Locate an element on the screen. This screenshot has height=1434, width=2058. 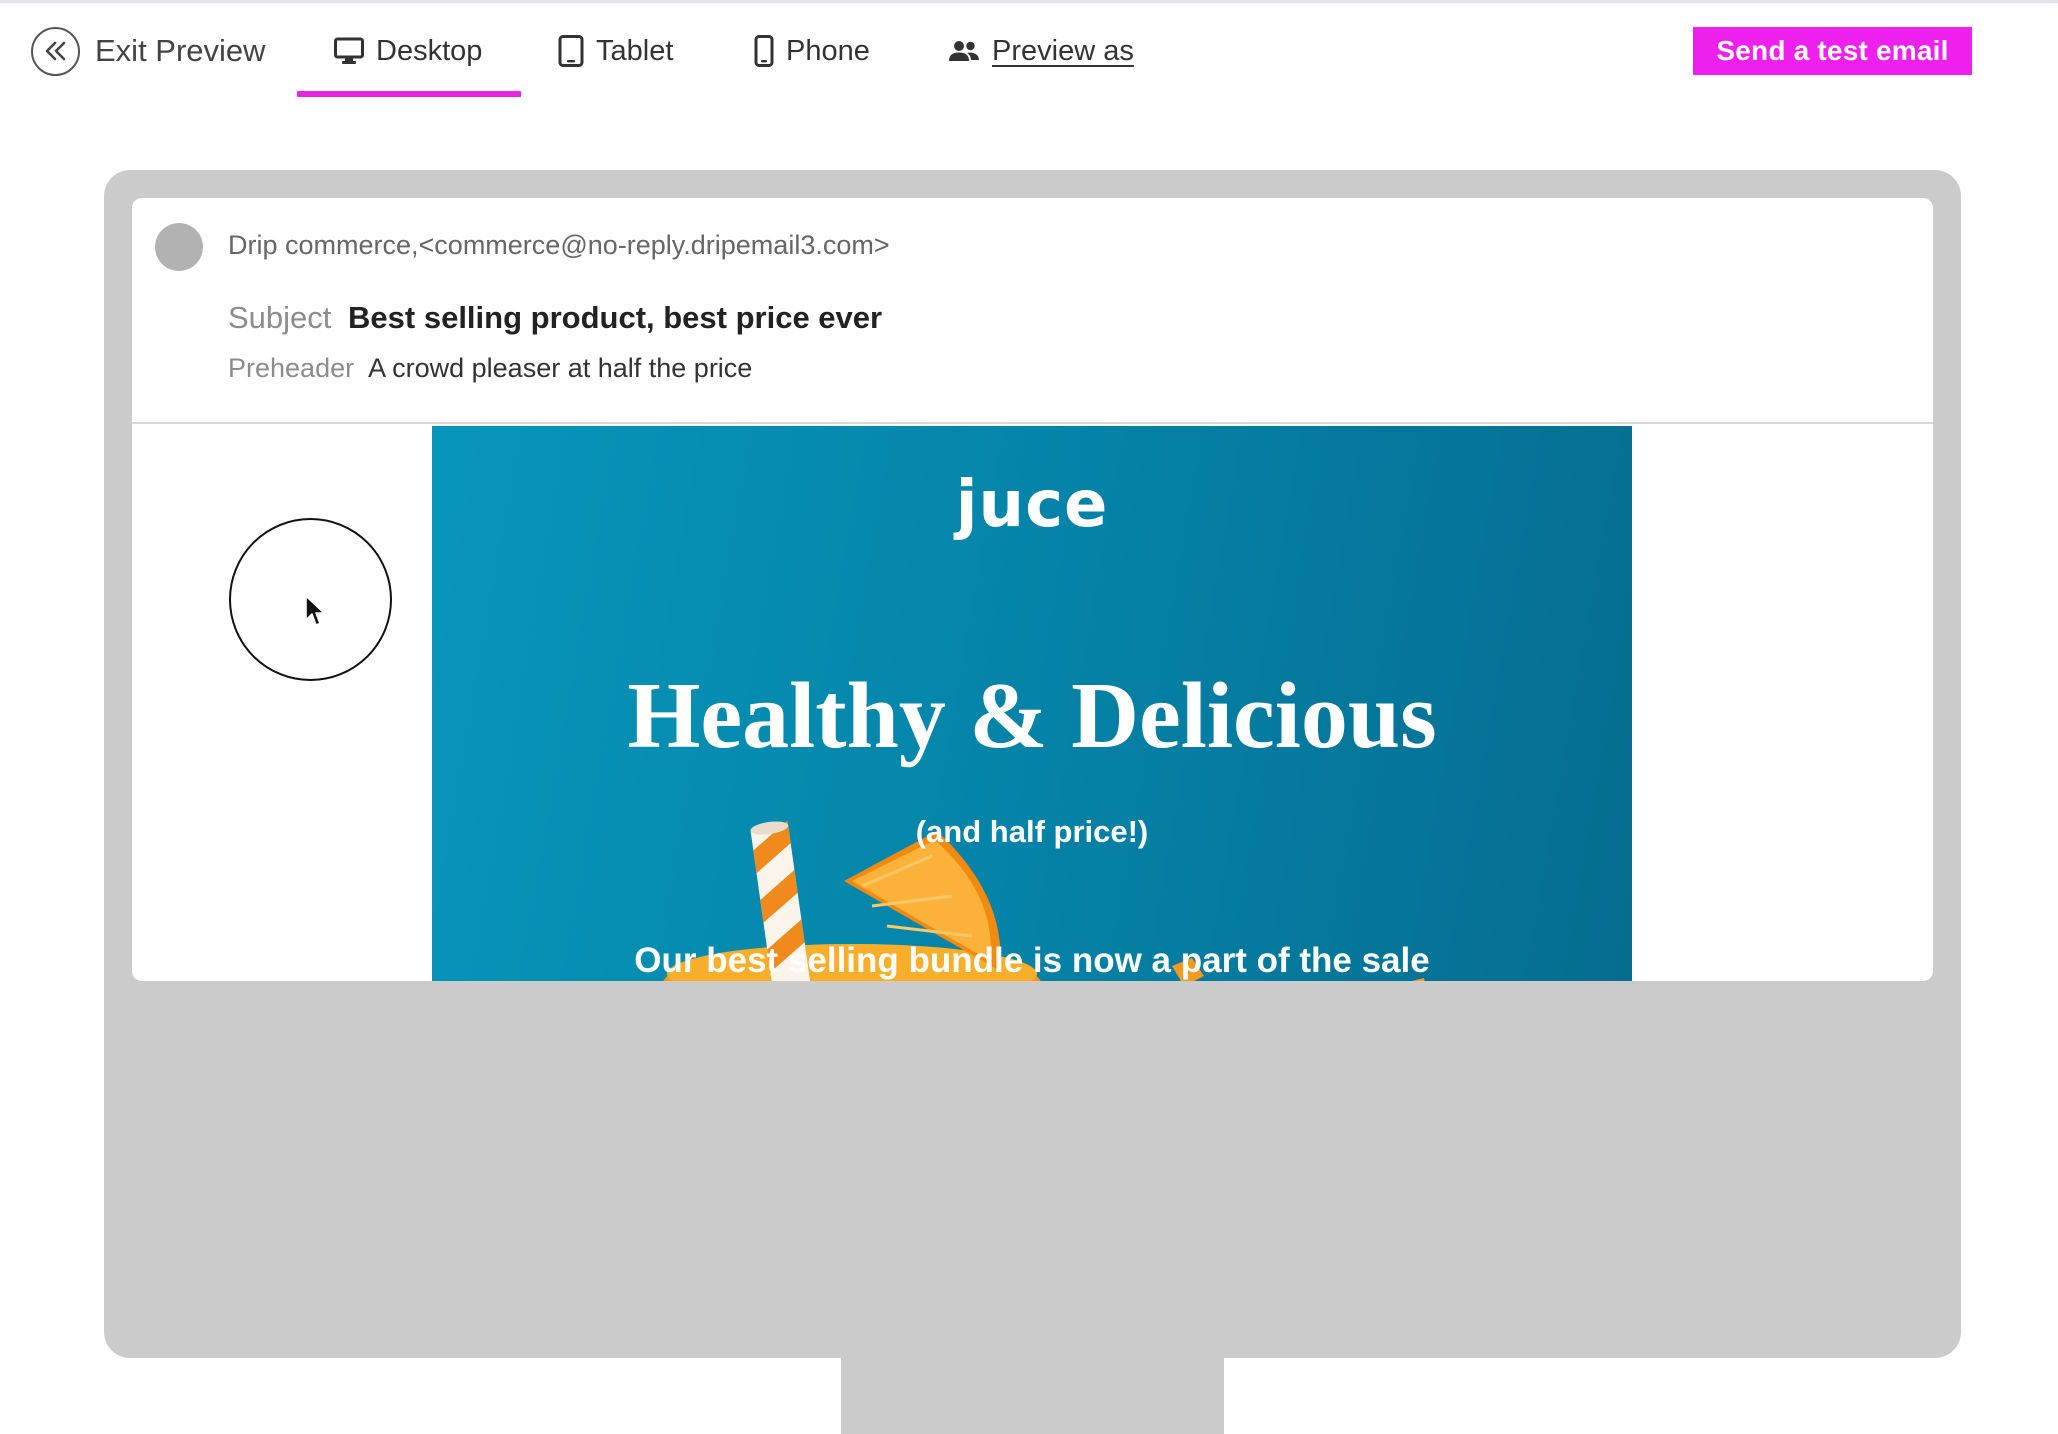
hero-headline: Healthy & Delicious is located at coordinates (1032, 716).